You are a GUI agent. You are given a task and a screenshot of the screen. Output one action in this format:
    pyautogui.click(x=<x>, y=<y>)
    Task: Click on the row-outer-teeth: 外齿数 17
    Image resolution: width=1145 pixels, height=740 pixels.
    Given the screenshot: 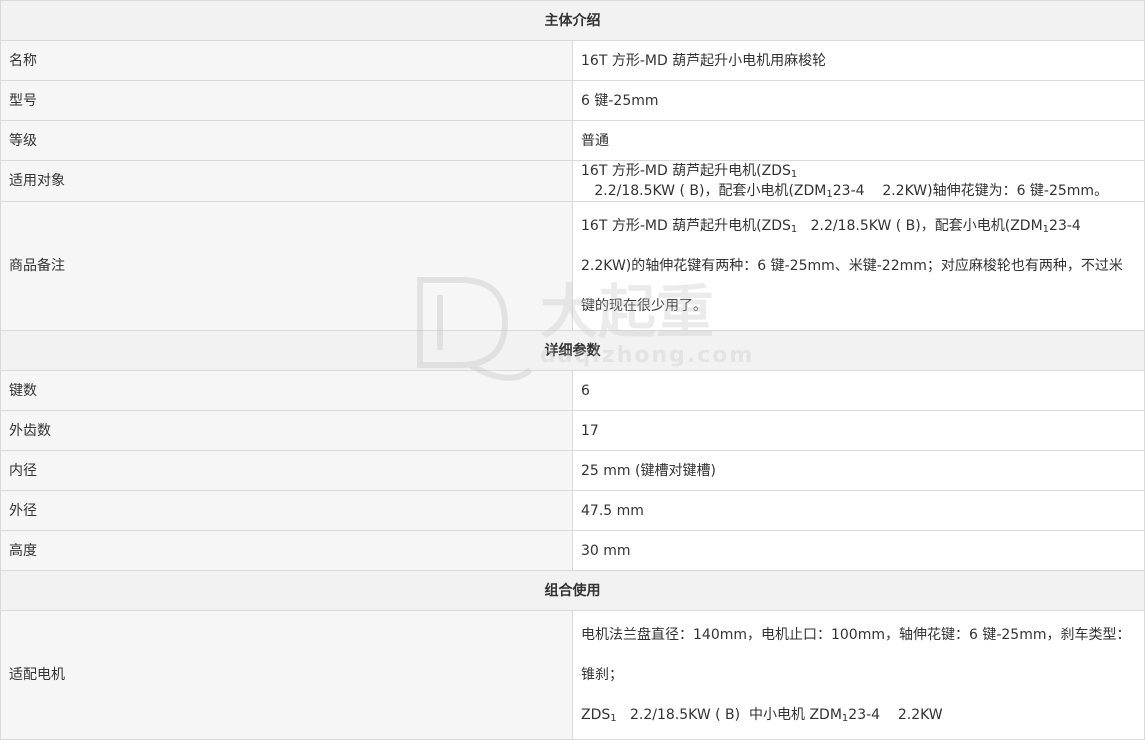 What is the action you would take?
    pyautogui.click(x=572, y=430)
    